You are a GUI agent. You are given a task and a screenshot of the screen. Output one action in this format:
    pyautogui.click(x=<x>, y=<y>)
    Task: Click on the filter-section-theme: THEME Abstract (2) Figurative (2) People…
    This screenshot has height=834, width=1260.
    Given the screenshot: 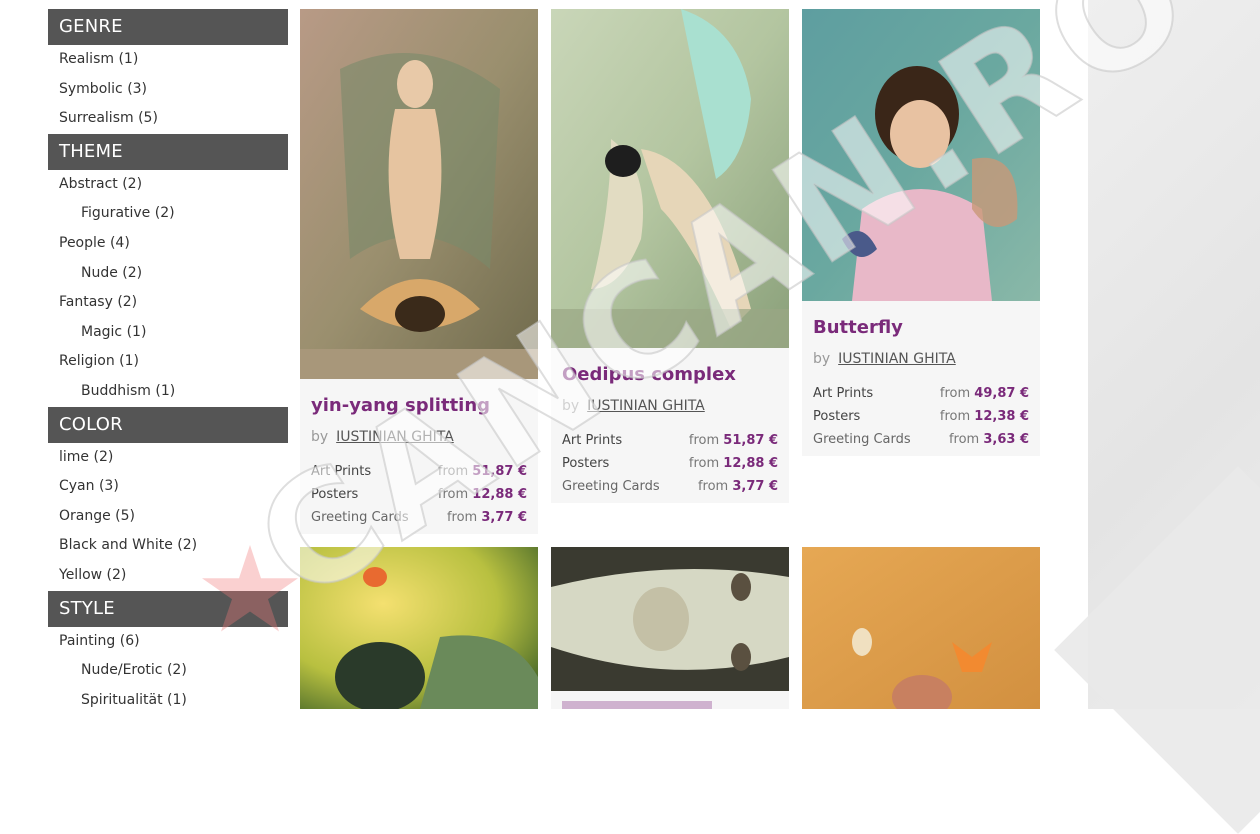 What is the action you would take?
    pyautogui.click(x=168, y=270)
    